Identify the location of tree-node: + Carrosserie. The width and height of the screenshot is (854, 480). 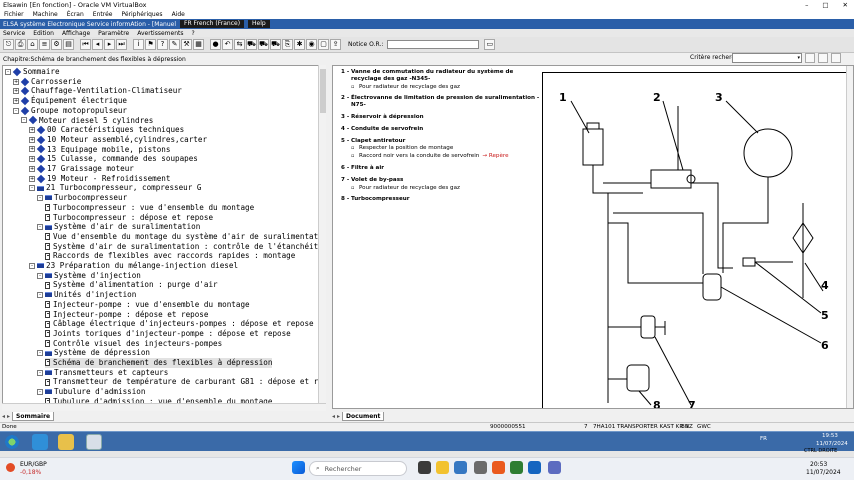
(47, 82).